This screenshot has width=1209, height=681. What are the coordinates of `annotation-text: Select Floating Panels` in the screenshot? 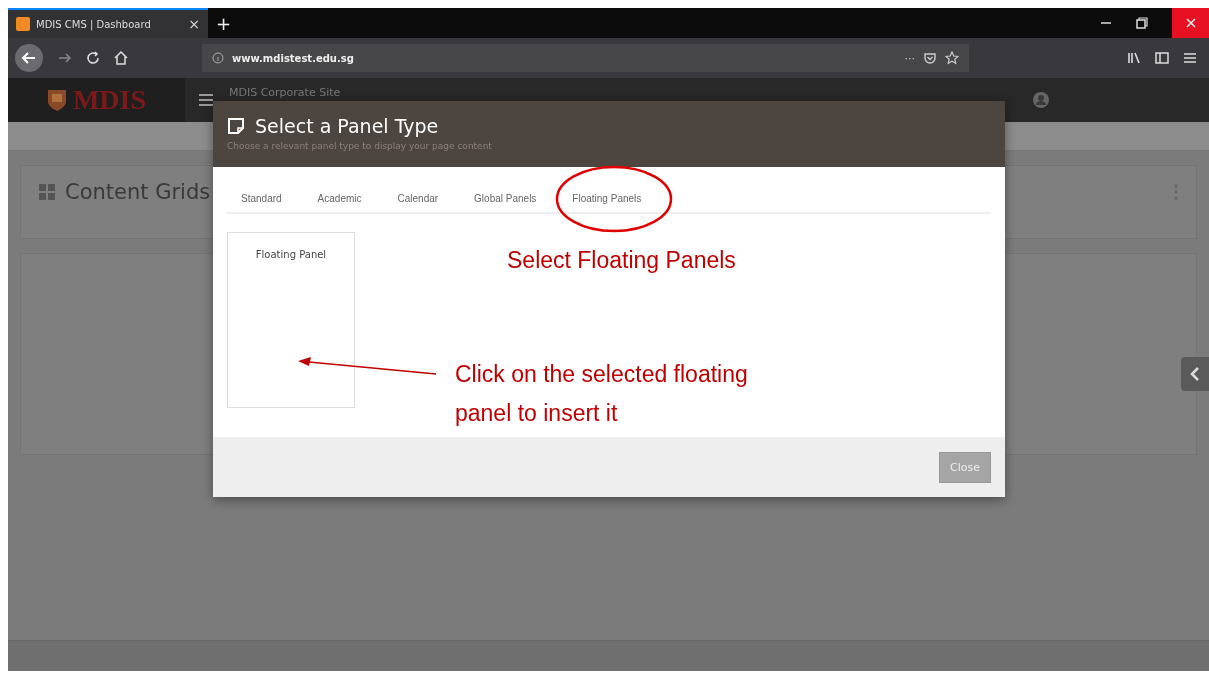 It's located at (621, 260).